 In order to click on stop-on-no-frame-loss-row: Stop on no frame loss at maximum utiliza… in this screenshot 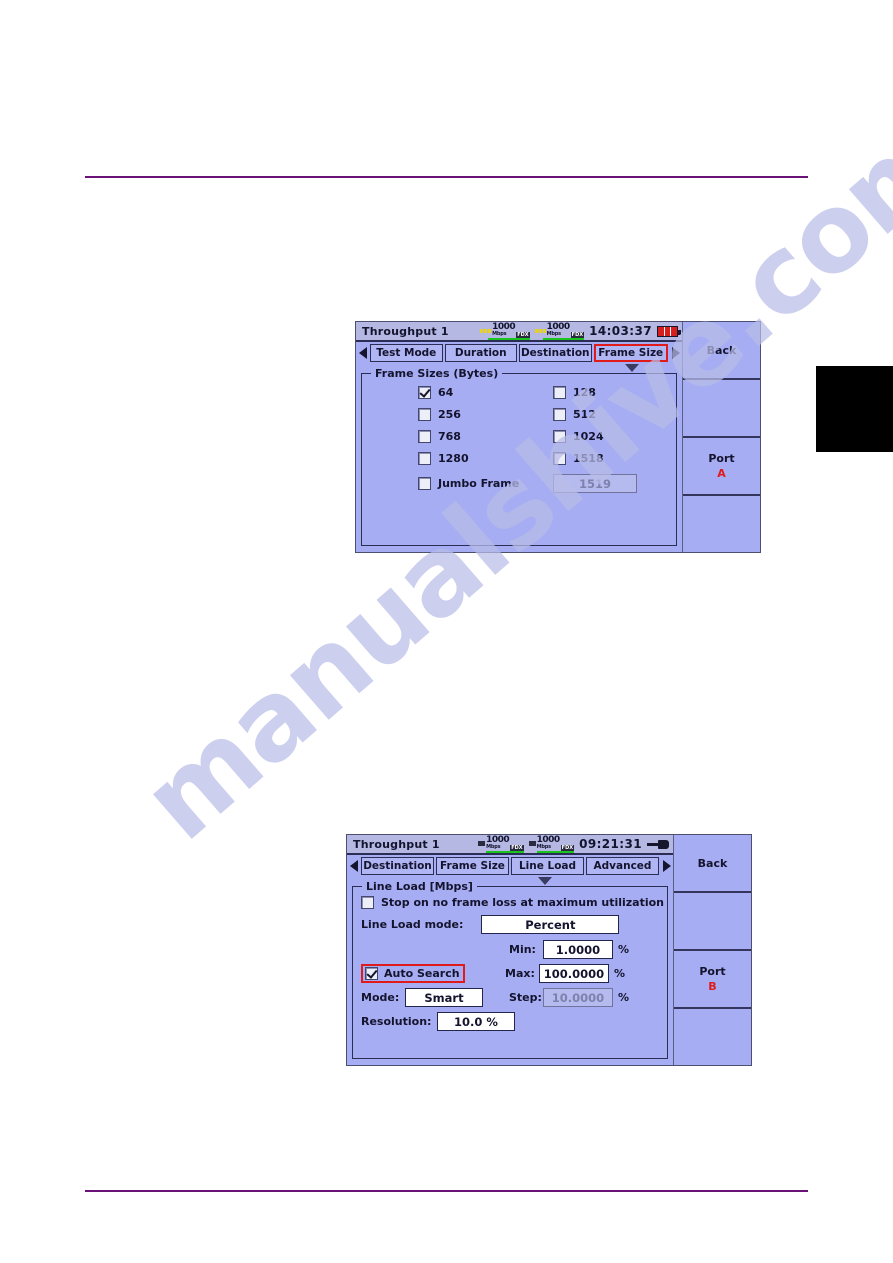, I will do `click(512, 902)`.